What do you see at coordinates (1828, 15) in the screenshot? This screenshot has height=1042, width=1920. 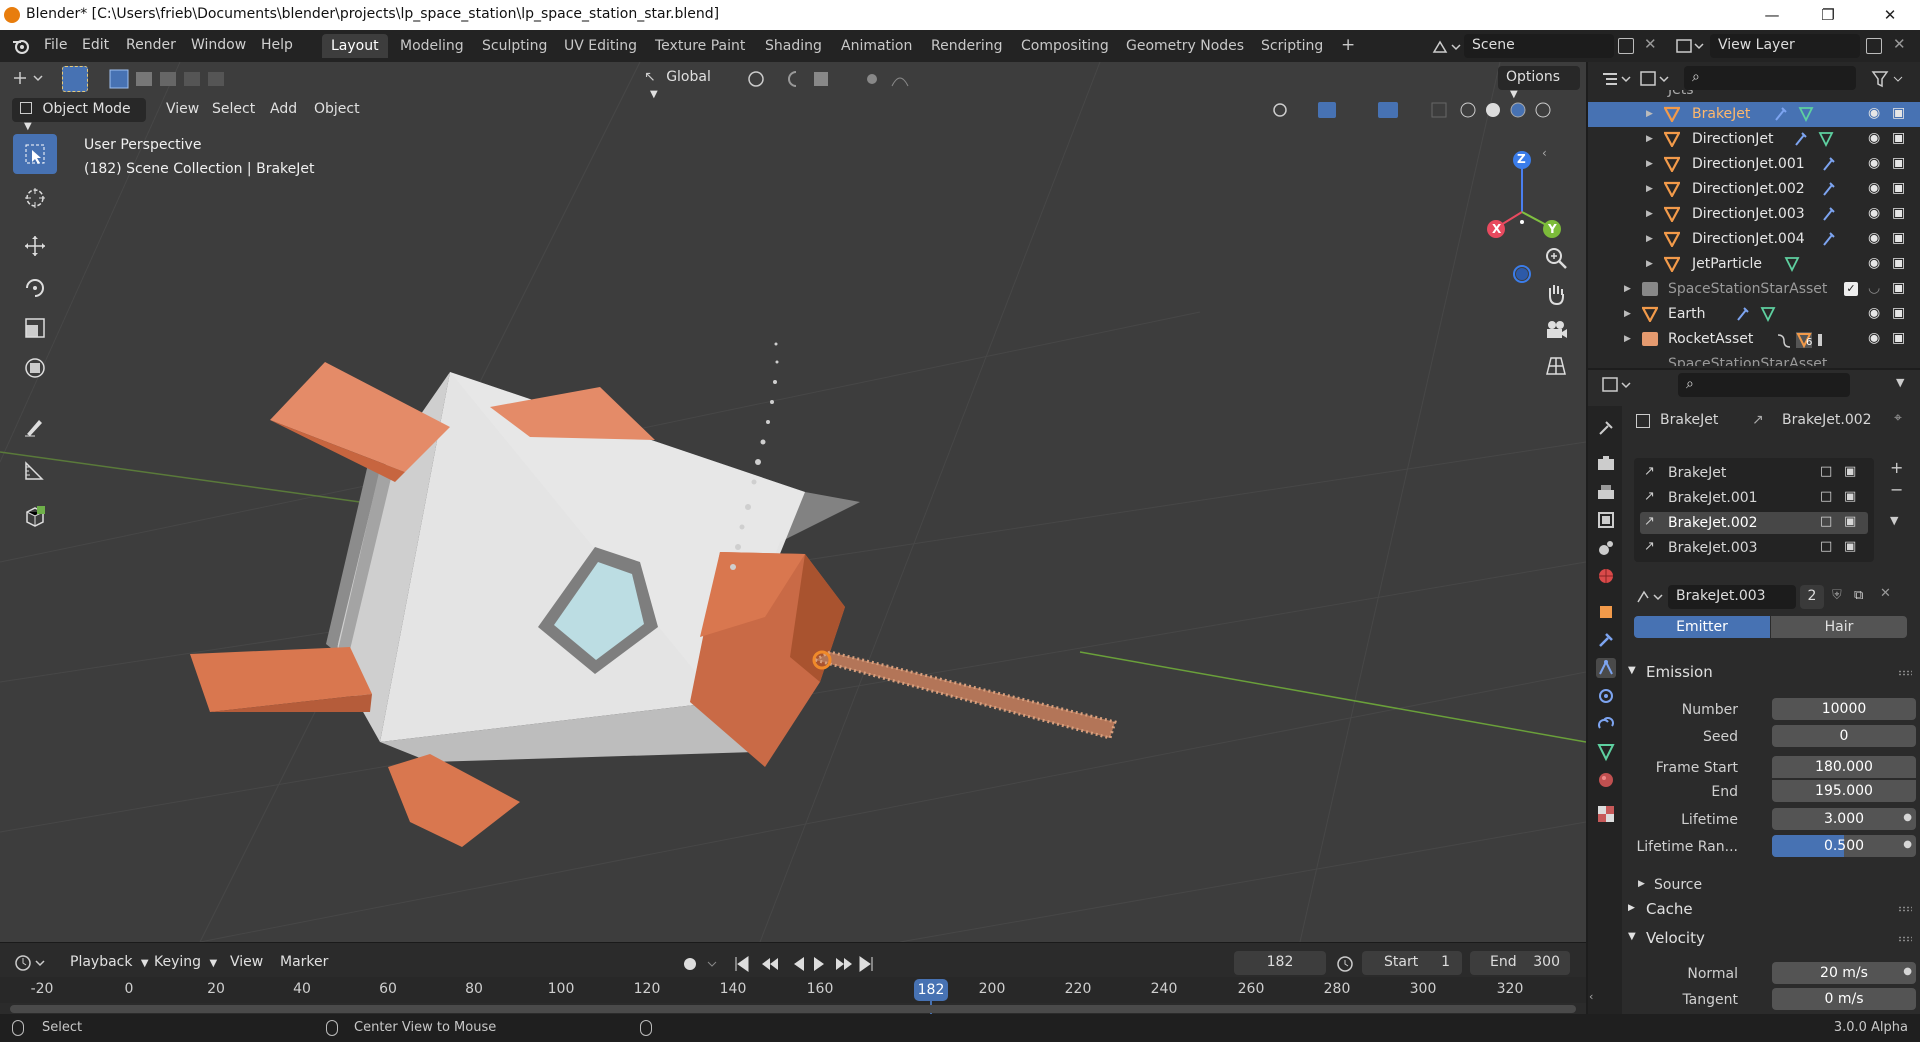 I see `maximize-icon: ❐` at bounding box center [1828, 15].